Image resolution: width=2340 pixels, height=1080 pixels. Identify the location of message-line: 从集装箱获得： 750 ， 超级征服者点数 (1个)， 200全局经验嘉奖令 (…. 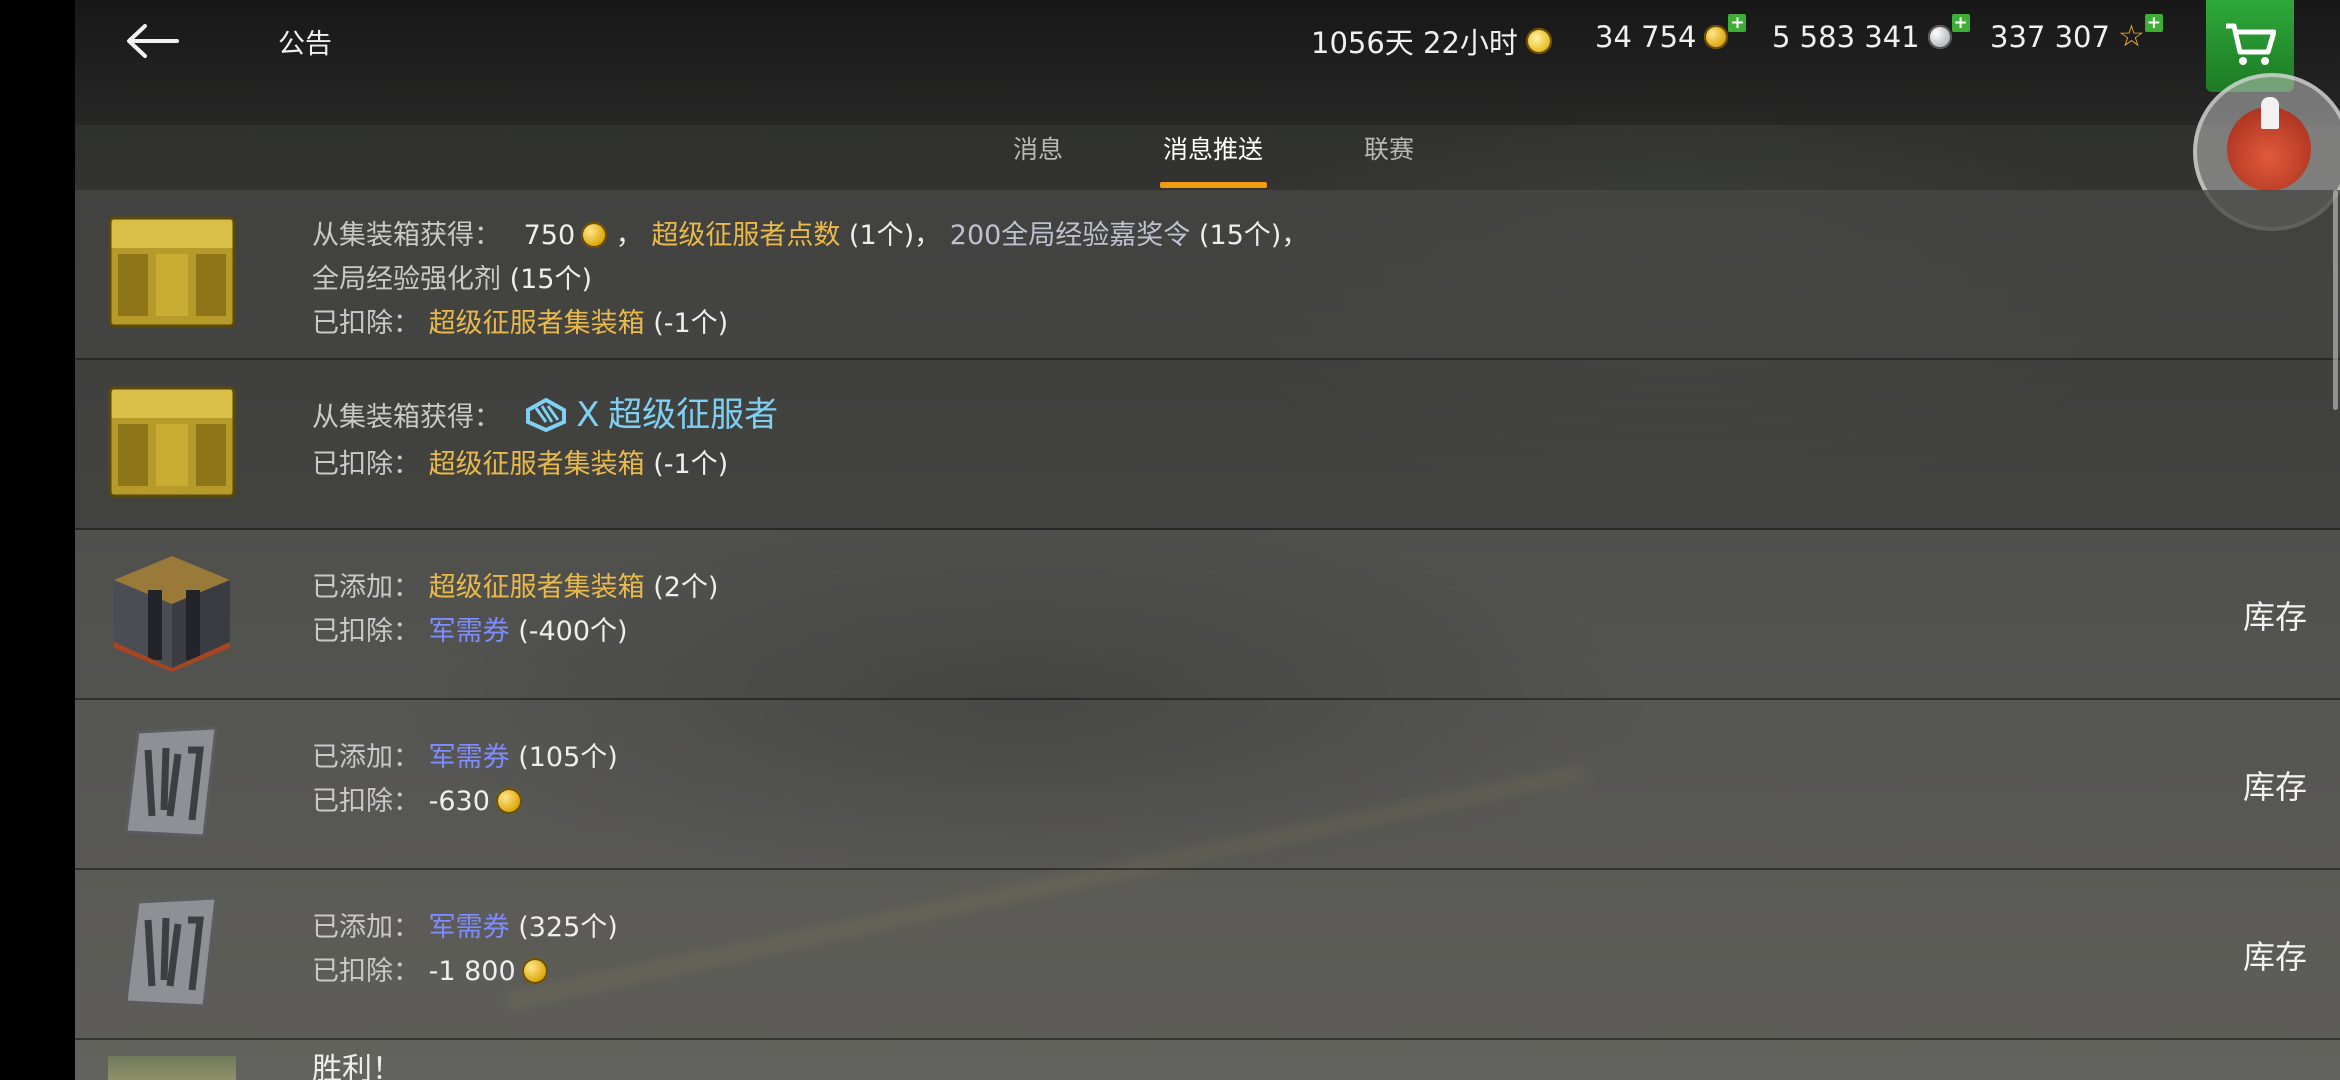
(810, 236).